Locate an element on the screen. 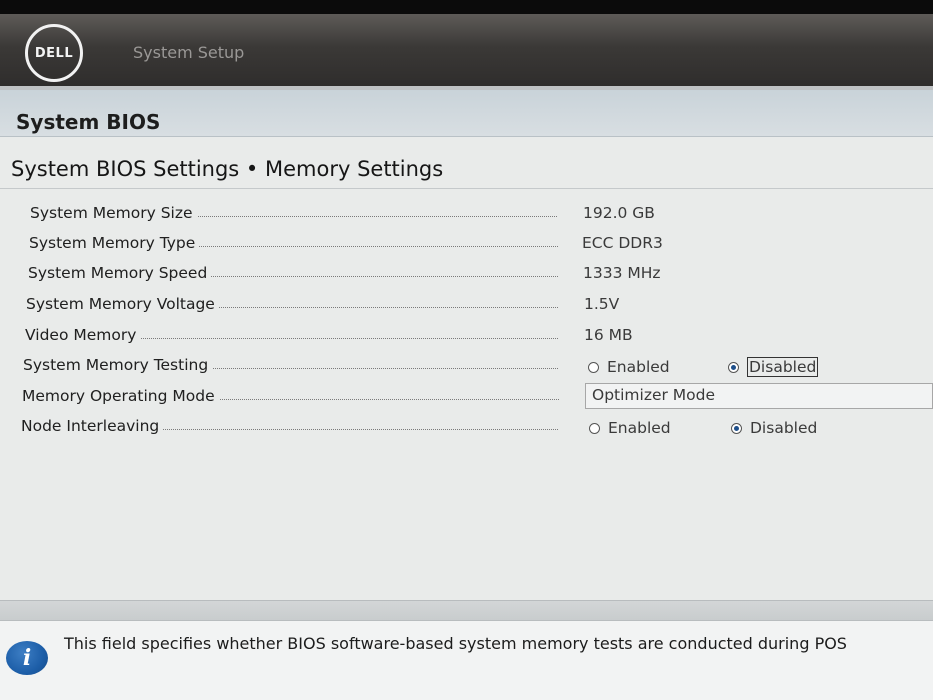 The width and height of the screenshot is (933, 700). setting-row-memory-speed: System Memory Speed 1333 MHz is located at coordinates (480, 276).